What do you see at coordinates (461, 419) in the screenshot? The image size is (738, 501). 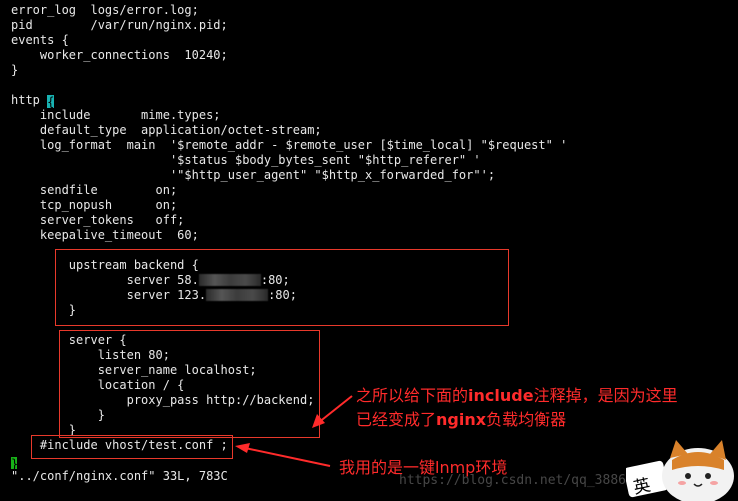 I see `include-note-line2: 已经变成了nginx负载均衡器` at bounding box center [461, 419].